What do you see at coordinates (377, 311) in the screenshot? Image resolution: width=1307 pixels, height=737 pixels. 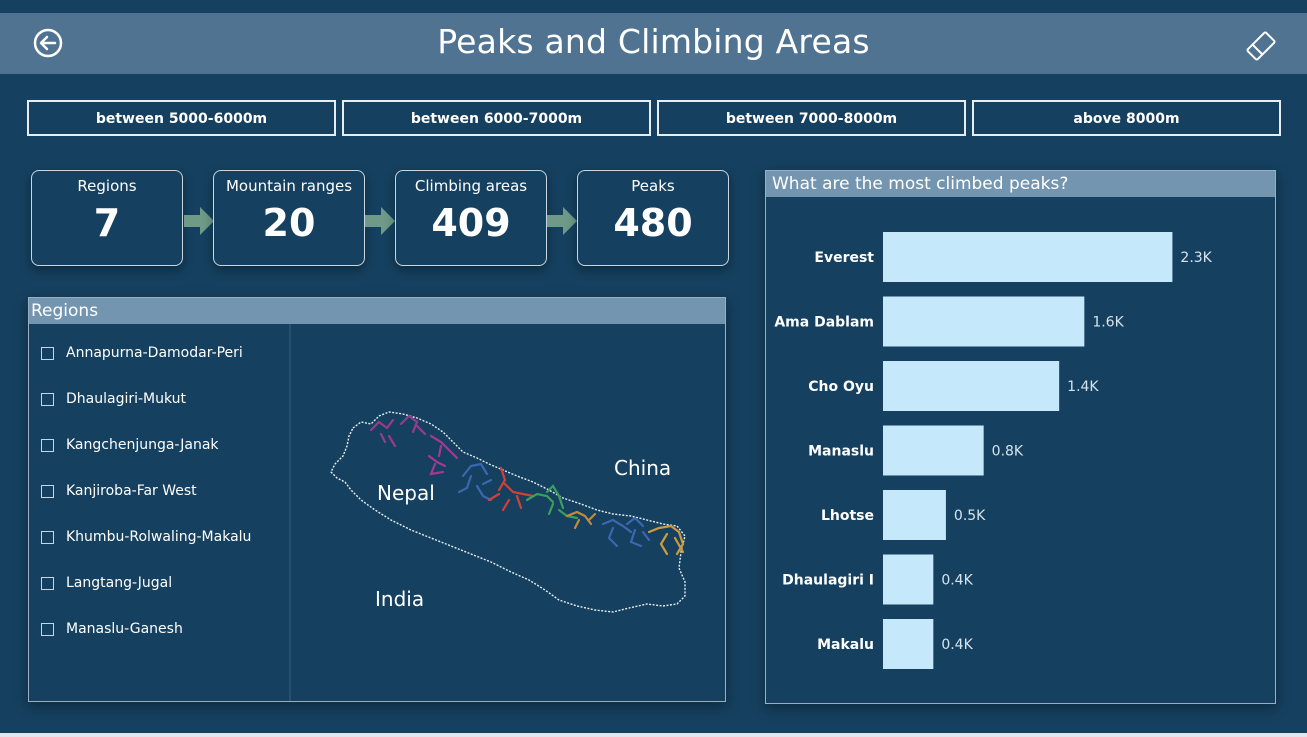 I see `regions-panel-title: Regions` at bounding box center [377, 311].